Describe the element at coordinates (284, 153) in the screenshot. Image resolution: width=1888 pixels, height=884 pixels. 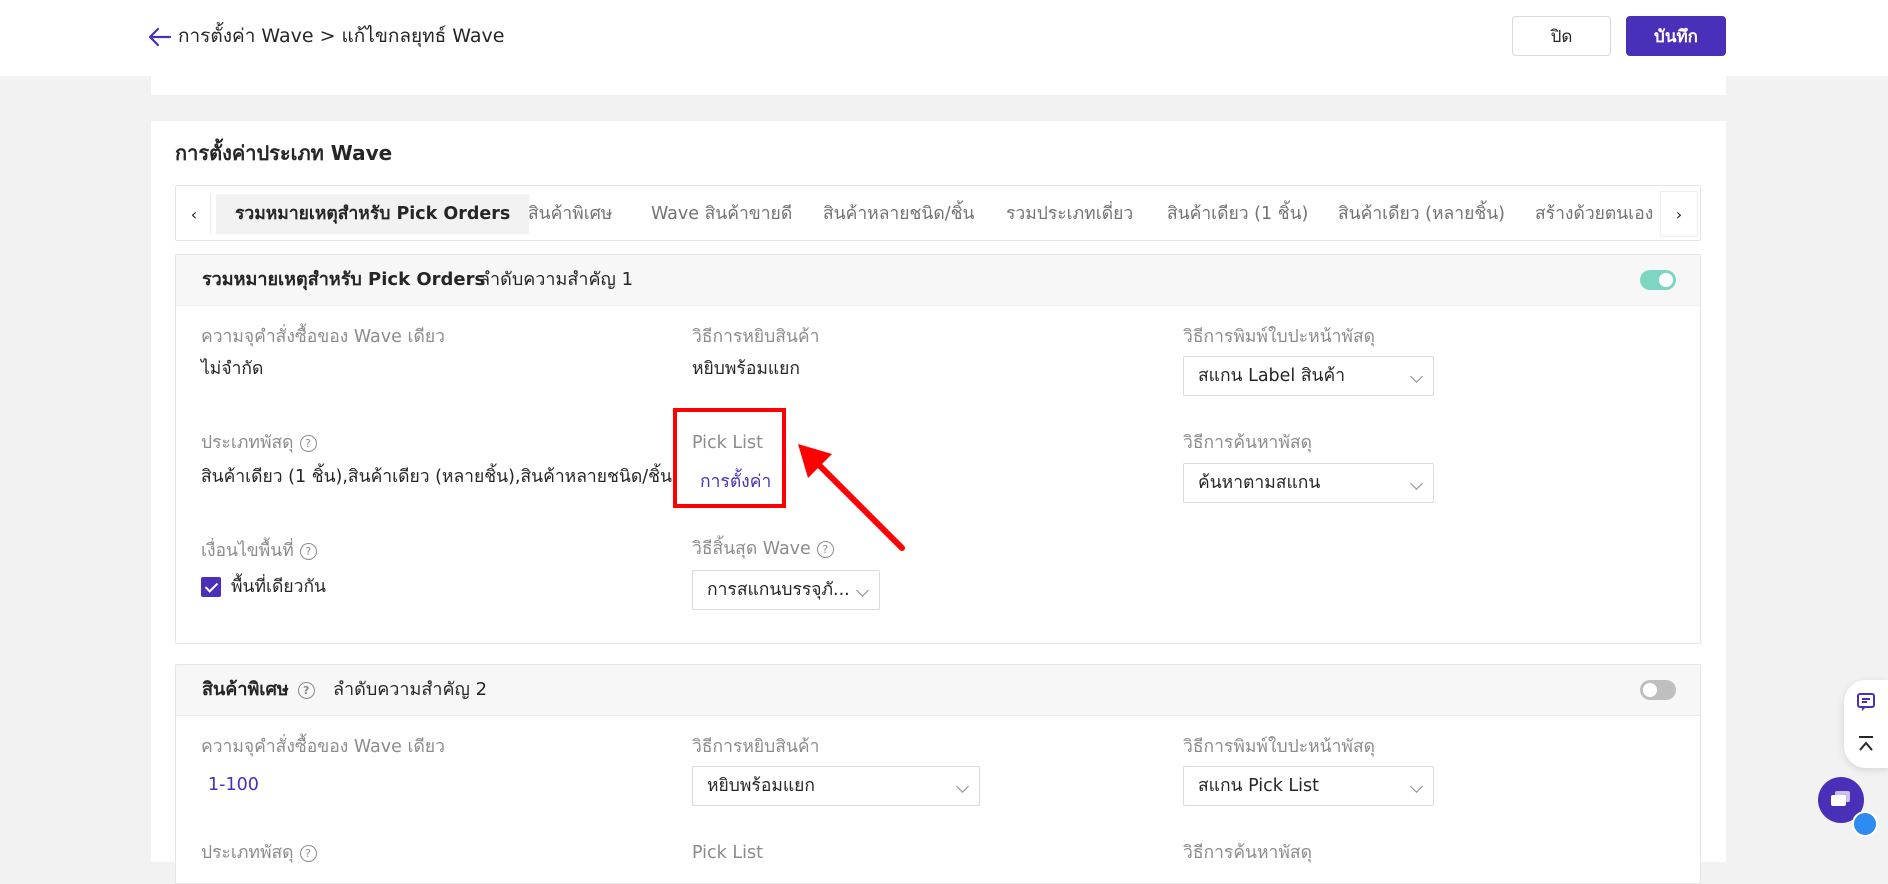
I see `card-title: การตั้งค่าประเภท Wave` at that location.